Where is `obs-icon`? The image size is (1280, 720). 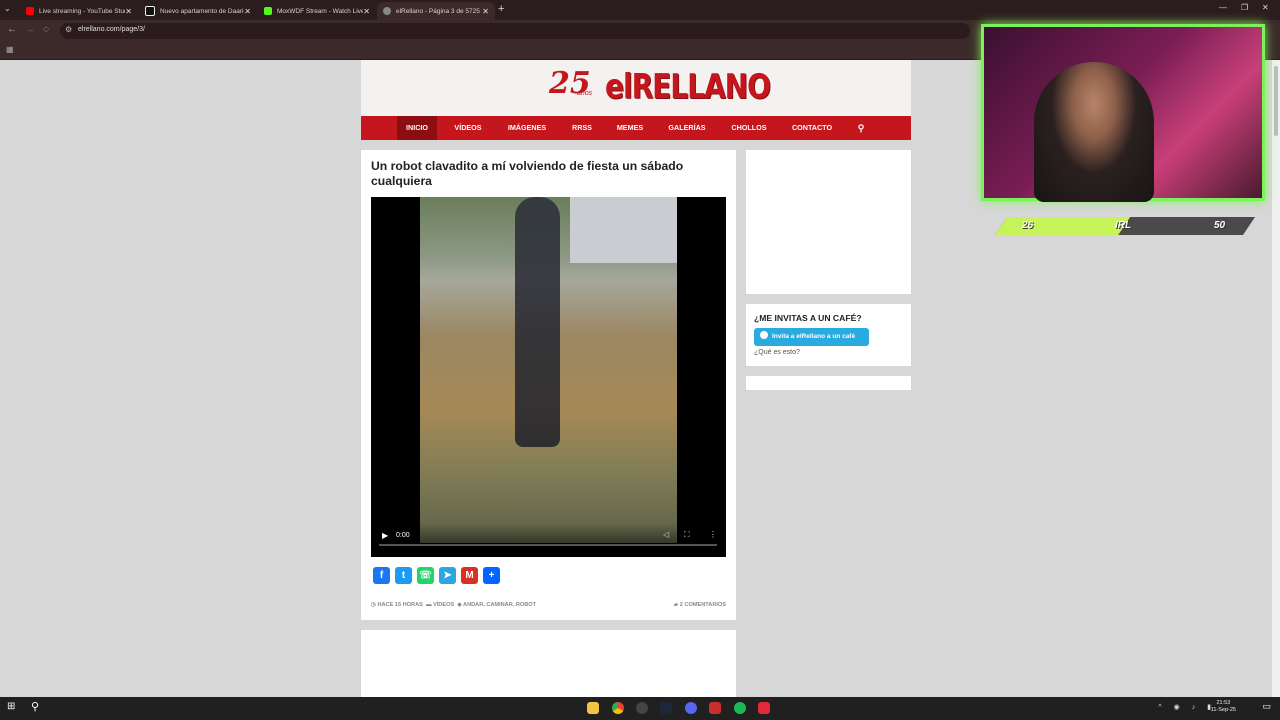
obs-icon is located at coordinates (642, 708).